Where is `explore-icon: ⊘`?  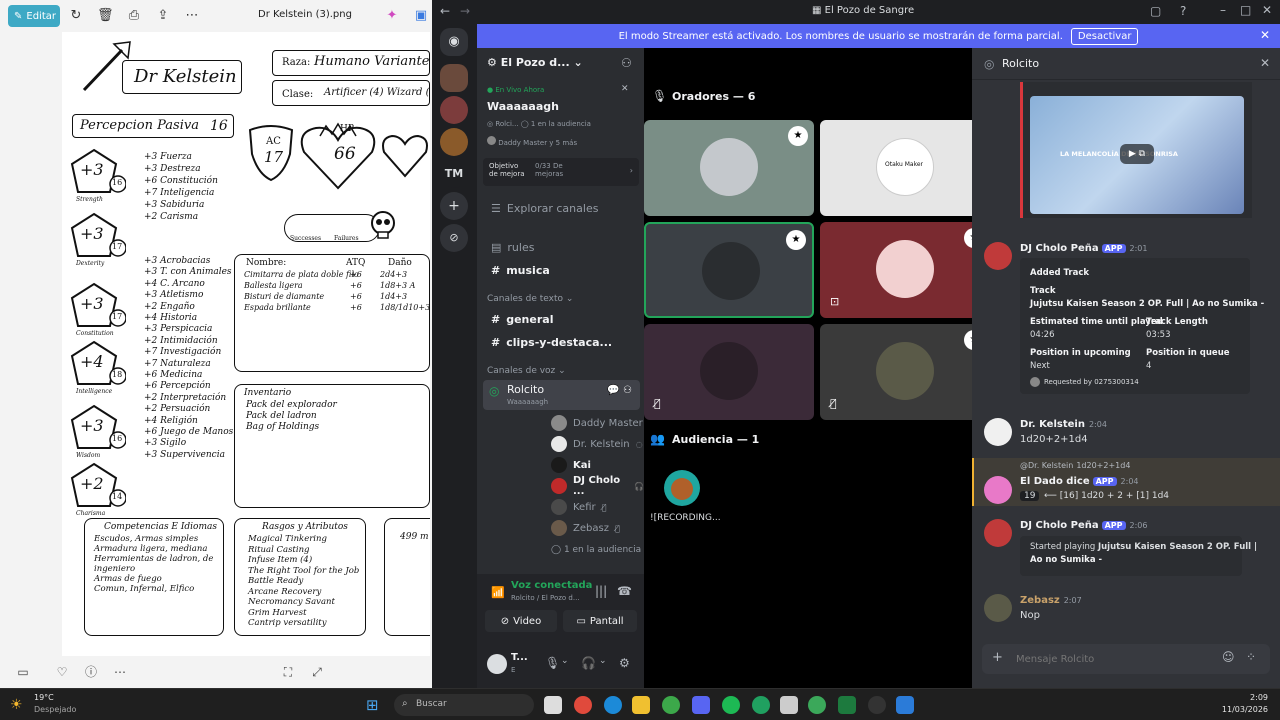 explore-icon: ⊘ is located at coordinates (454, 238).